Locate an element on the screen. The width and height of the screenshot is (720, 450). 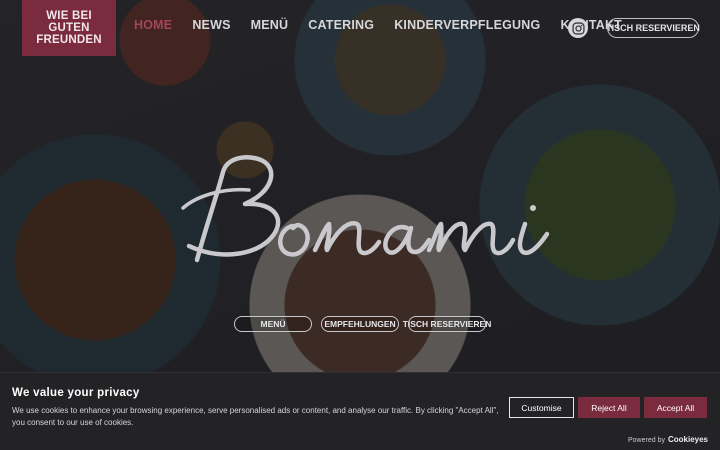
header-reserve-table-button: TISCH RESERVIEREN is located at coordinates (653, 28).